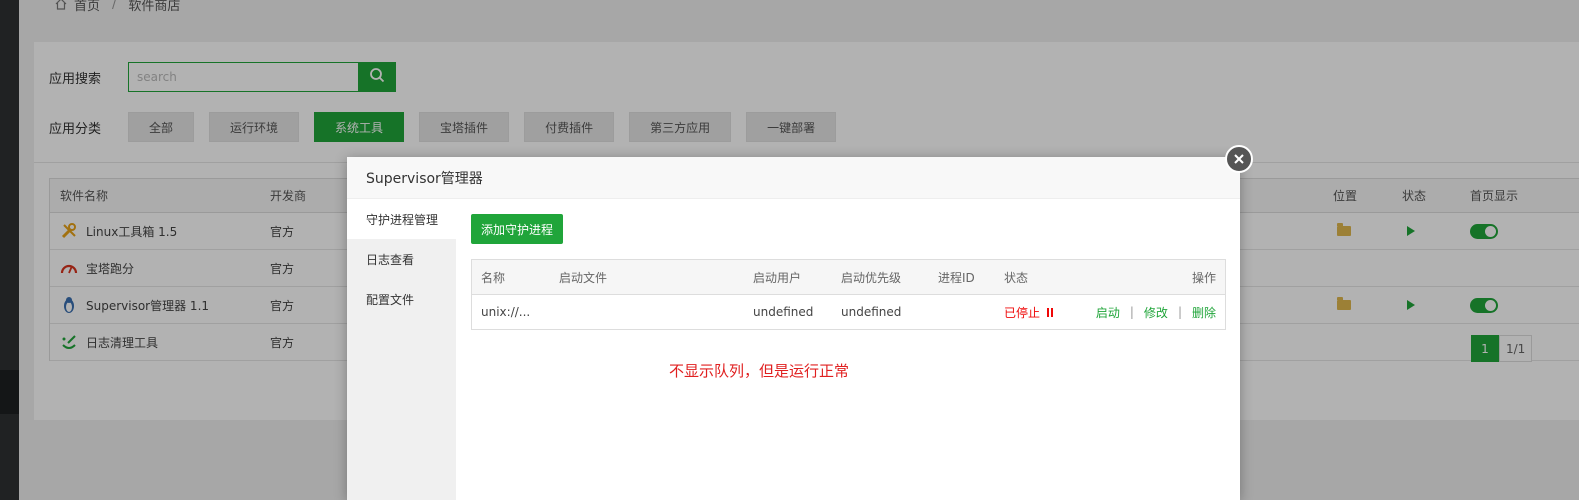 The height and width of the screenshot is (500, 1579). I want to click on modal-sidebar: 守护进程管理 日志查看 配置文件, so click(401, 349).